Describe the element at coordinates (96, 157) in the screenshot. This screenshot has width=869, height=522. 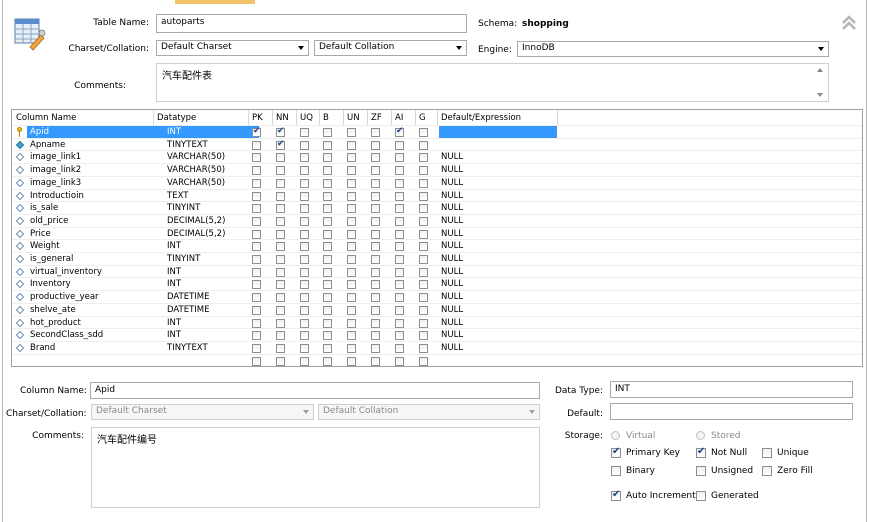
I see `column-name-cell: image_link1` at that location.